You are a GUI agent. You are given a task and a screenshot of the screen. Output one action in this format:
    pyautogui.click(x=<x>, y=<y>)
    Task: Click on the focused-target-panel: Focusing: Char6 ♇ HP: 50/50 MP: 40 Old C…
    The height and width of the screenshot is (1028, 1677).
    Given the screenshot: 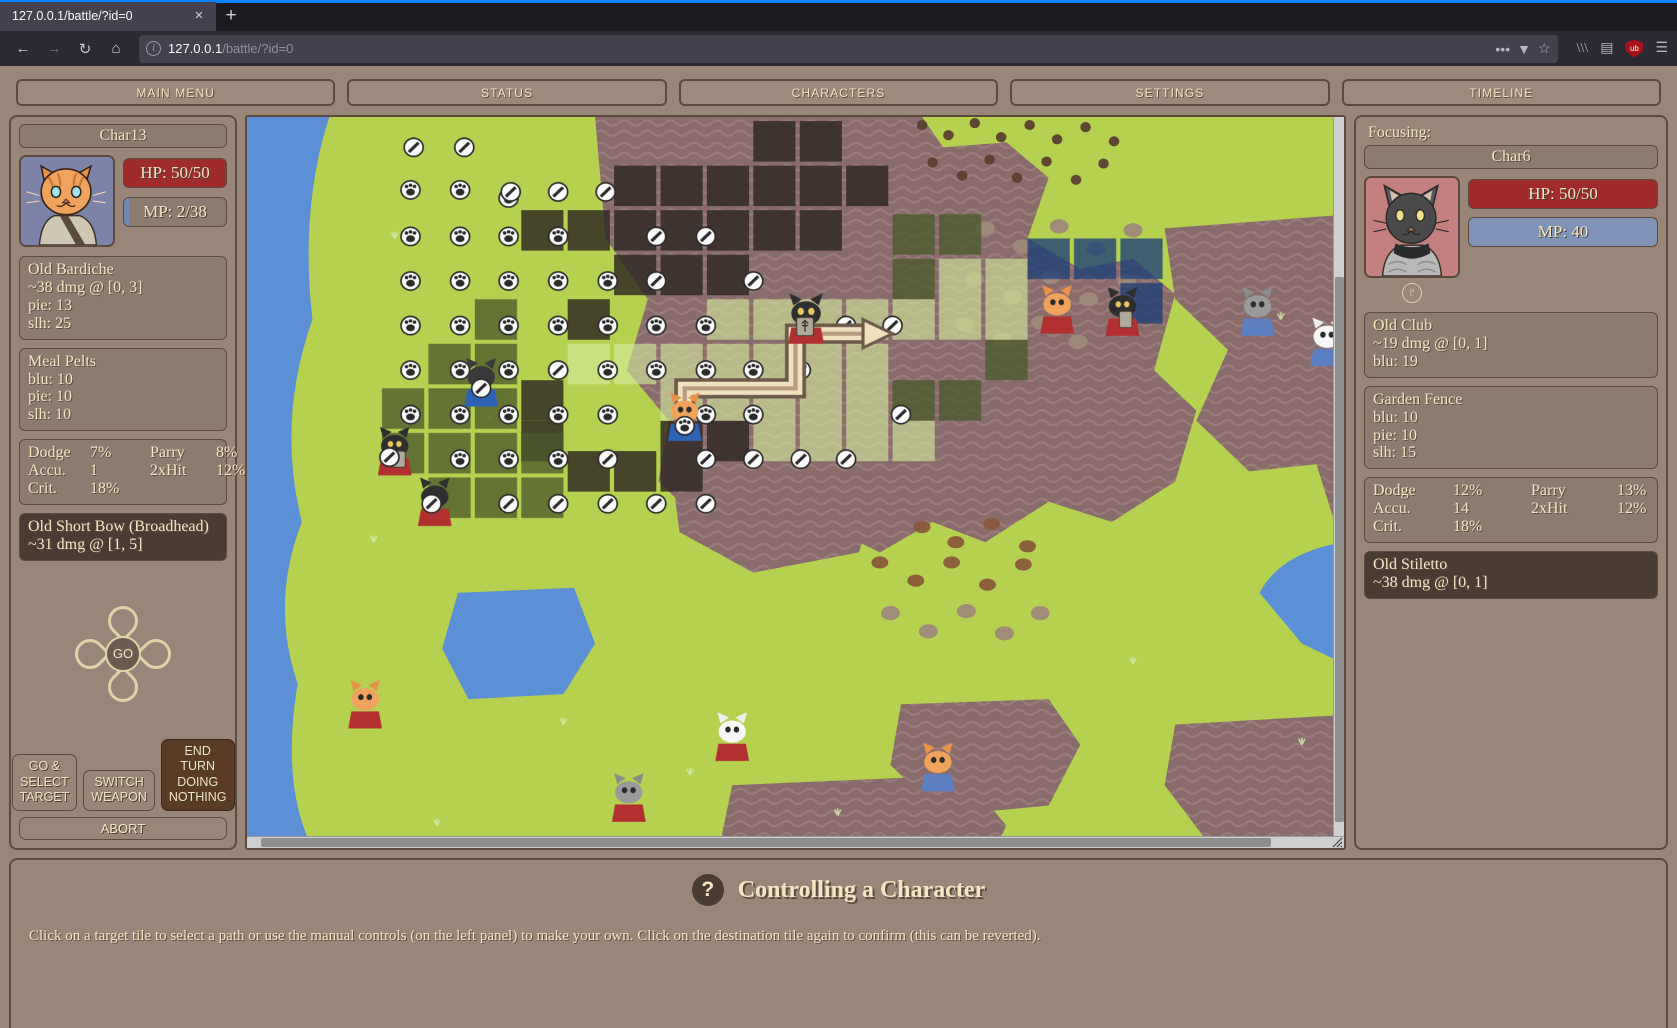 What is the action you would take?
    pyautogui.click(x=1511, y=482)
    